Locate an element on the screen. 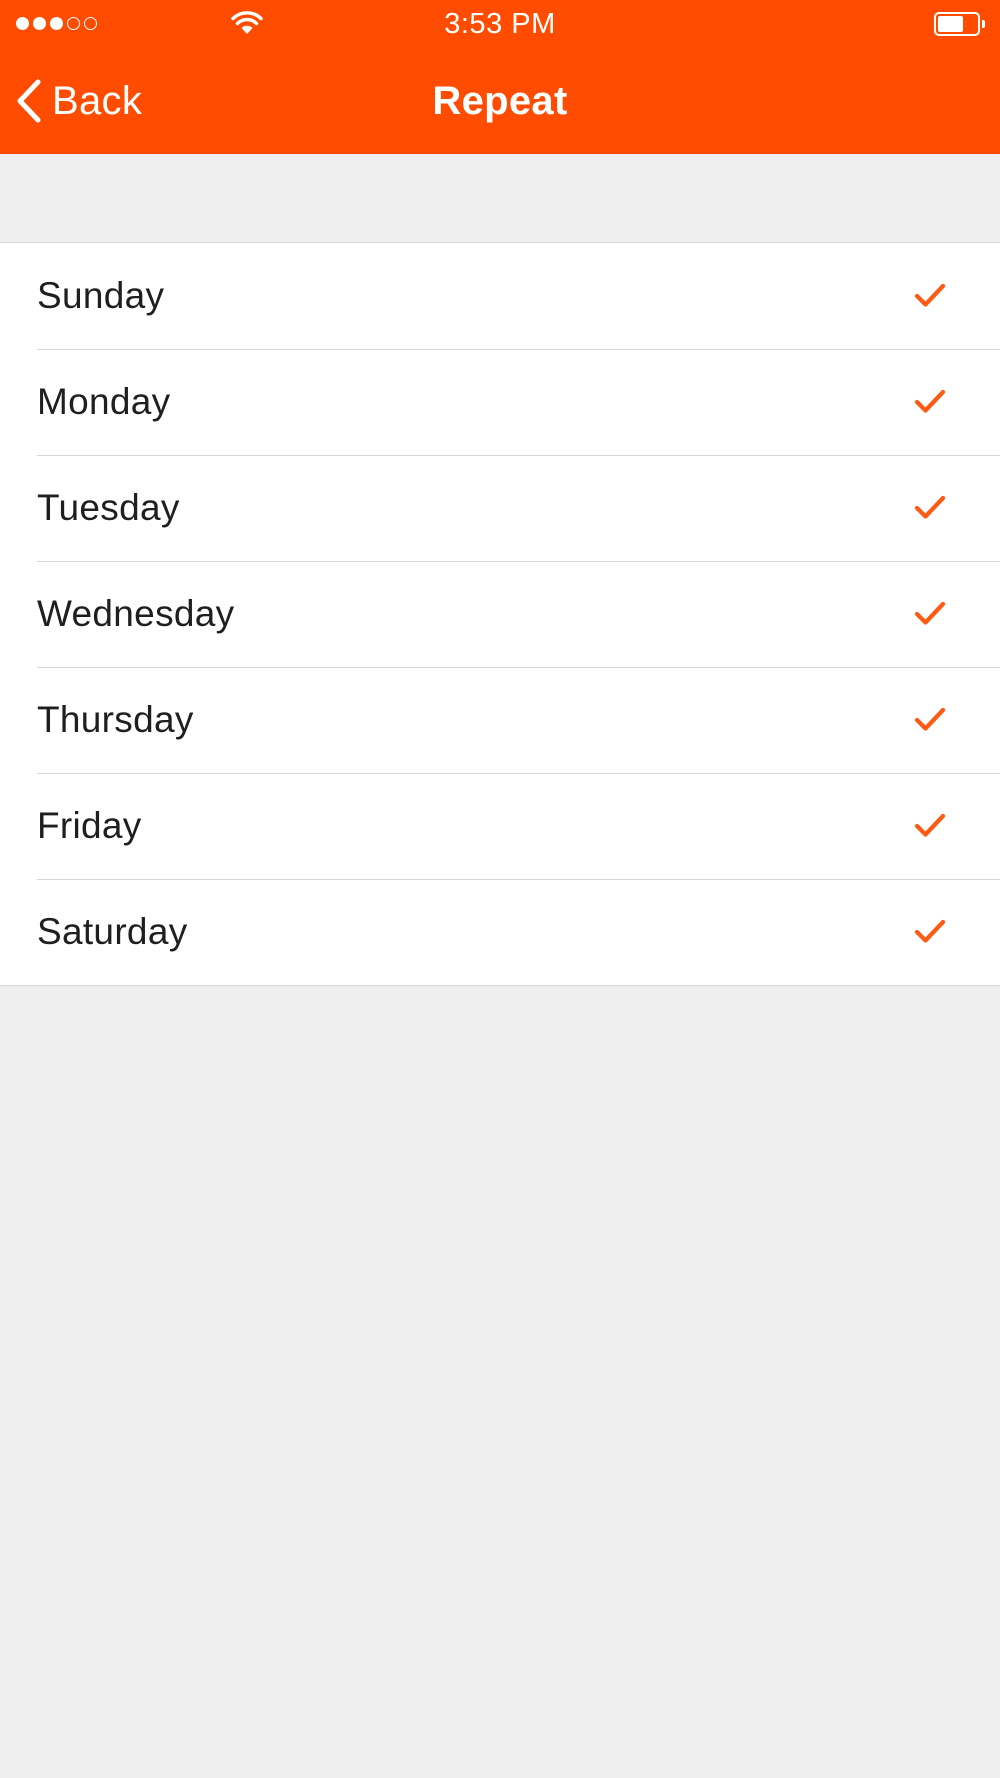 The image size is (1000, 1778). day-row-wednesday: Wednesday is located at coordinates (500, 614).